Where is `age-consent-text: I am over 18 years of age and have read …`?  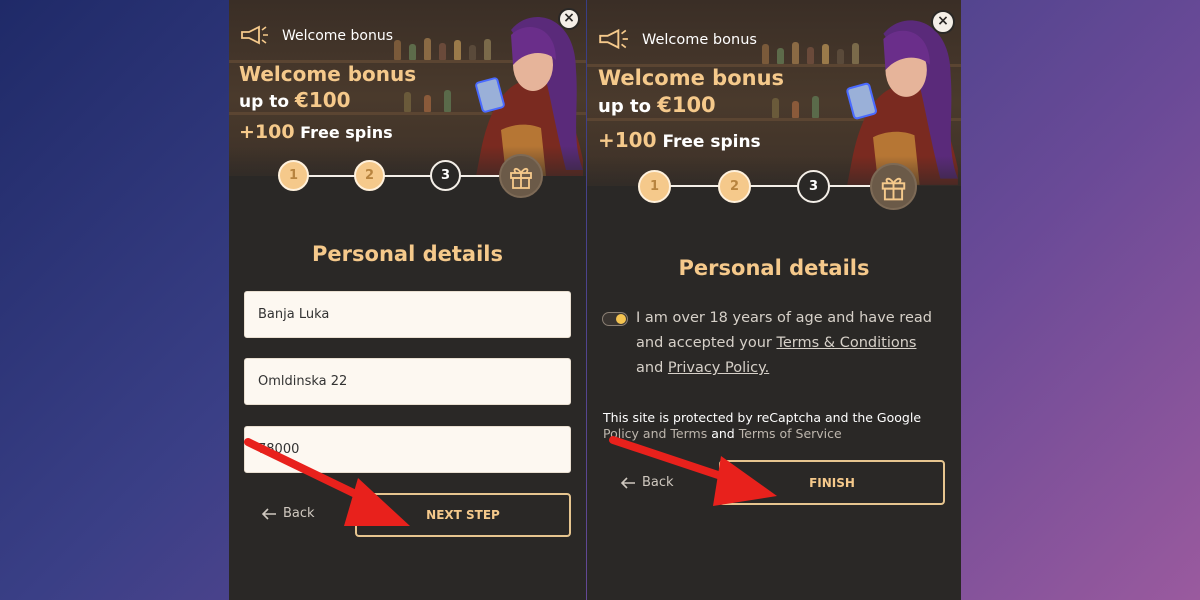 age-consent-text: I am over 18 years of age and have read … is located at coordinates (784, 343).